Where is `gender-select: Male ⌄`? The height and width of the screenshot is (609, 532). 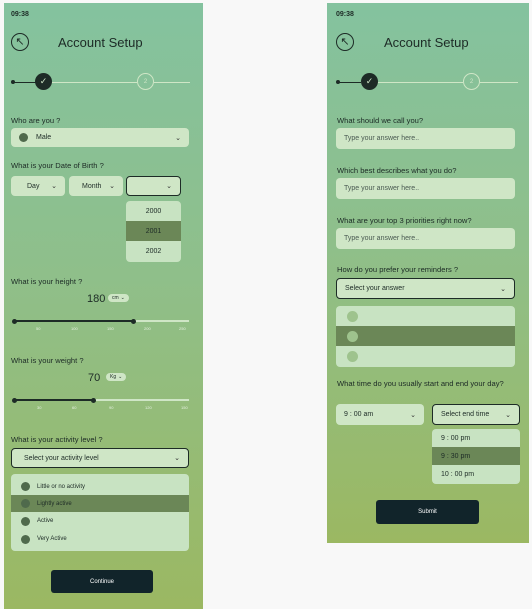
gender-select: Male ⌄ is located at coordinates (100, 137).